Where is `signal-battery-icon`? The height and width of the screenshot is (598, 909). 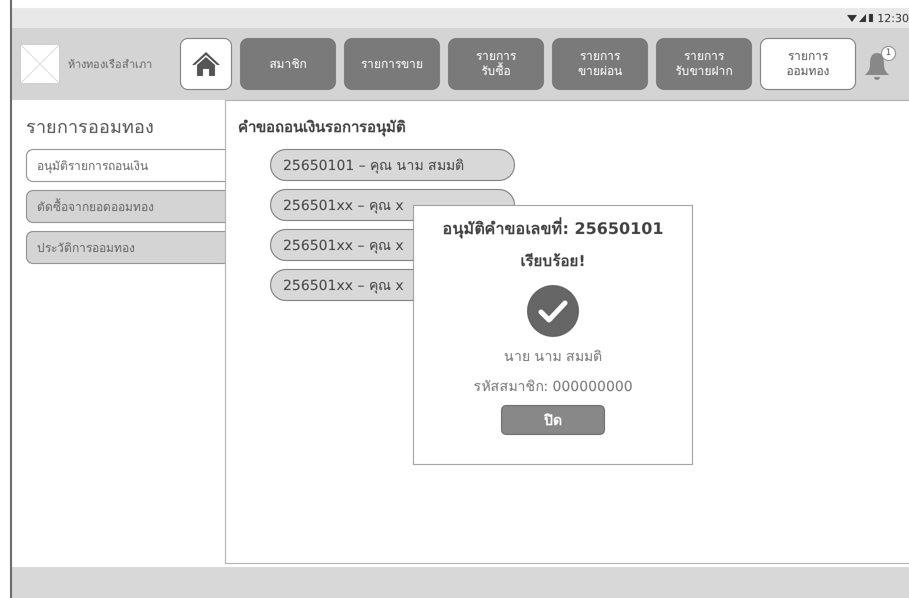 signal-battery-icon is located at coordinates (860, 18).